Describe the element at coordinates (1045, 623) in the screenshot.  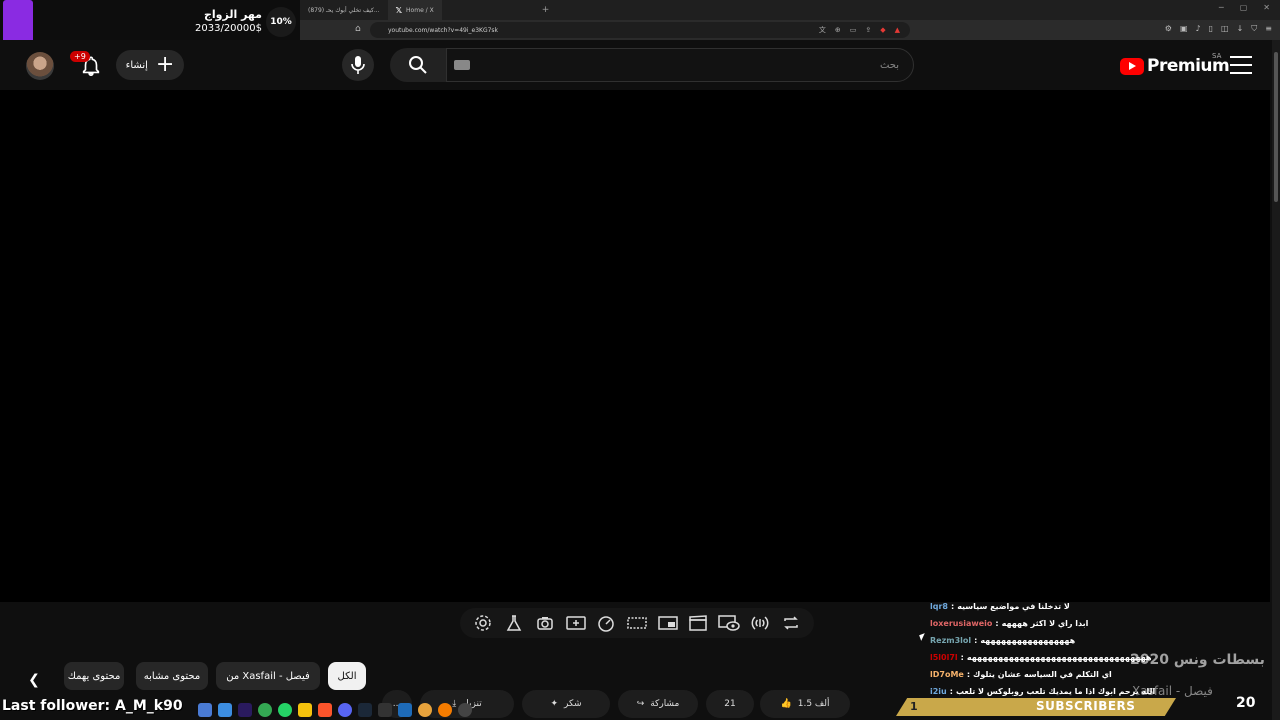
I see `chat-message: ابدا راي لا اكثر ههههه` at that location.